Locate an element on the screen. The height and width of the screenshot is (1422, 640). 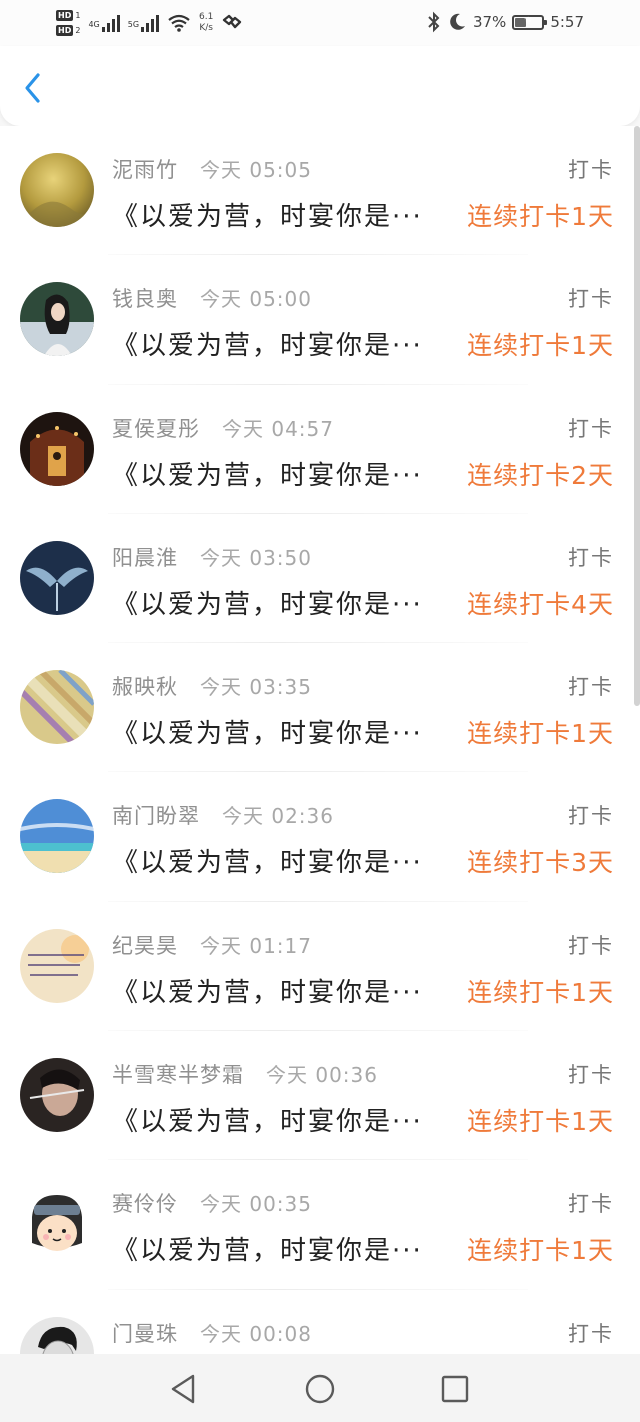
signal-label-sim2: 5G is located at coordinates (133, 24).